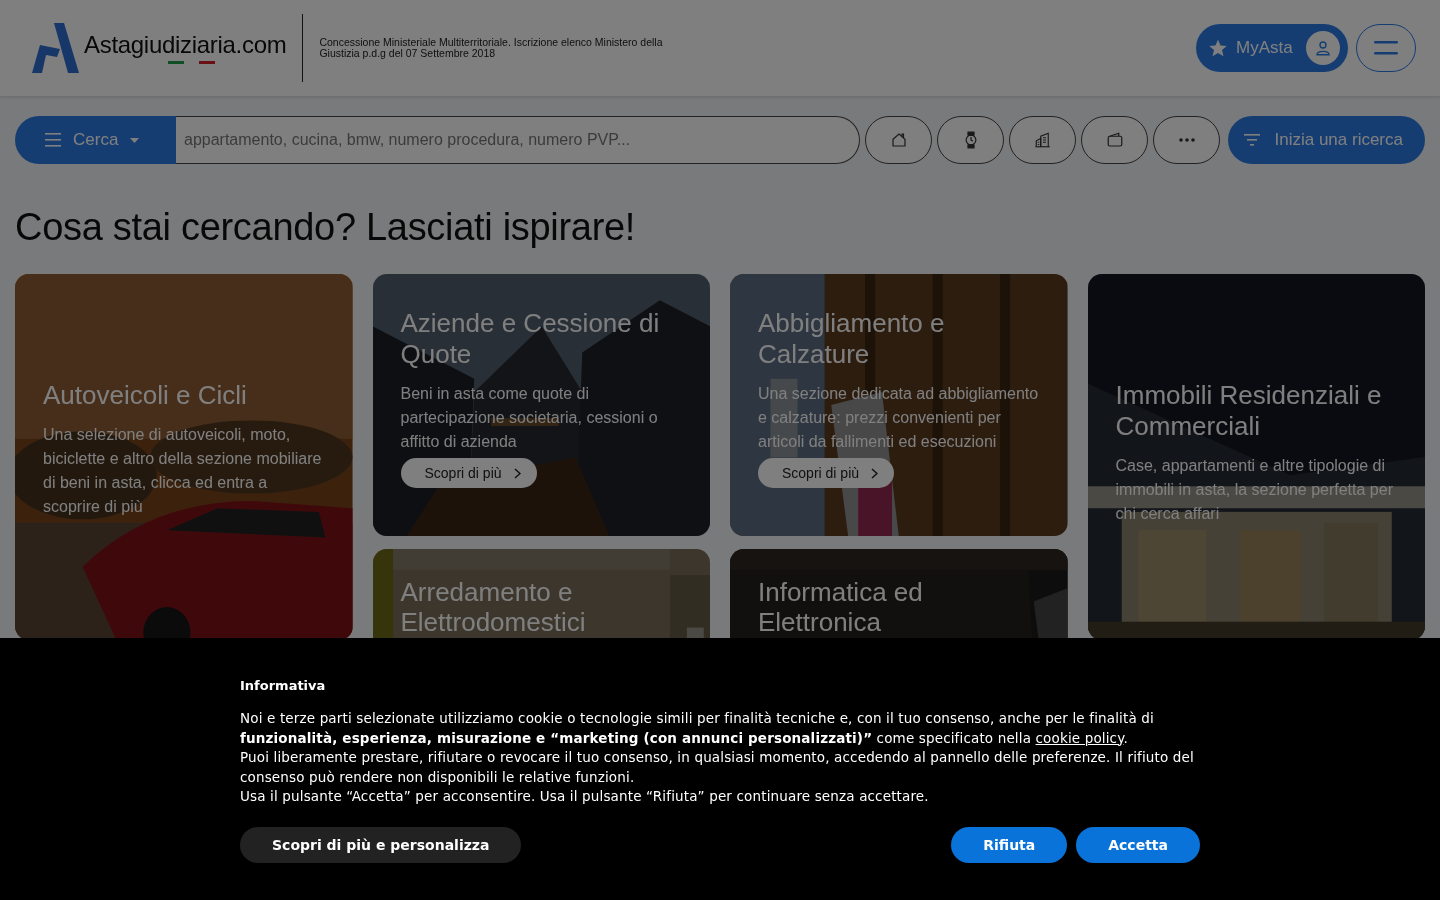 Image resolution: width=1440 pixels, height=900 pixels. I want to click on wallet-icon, so click(1115, 140).